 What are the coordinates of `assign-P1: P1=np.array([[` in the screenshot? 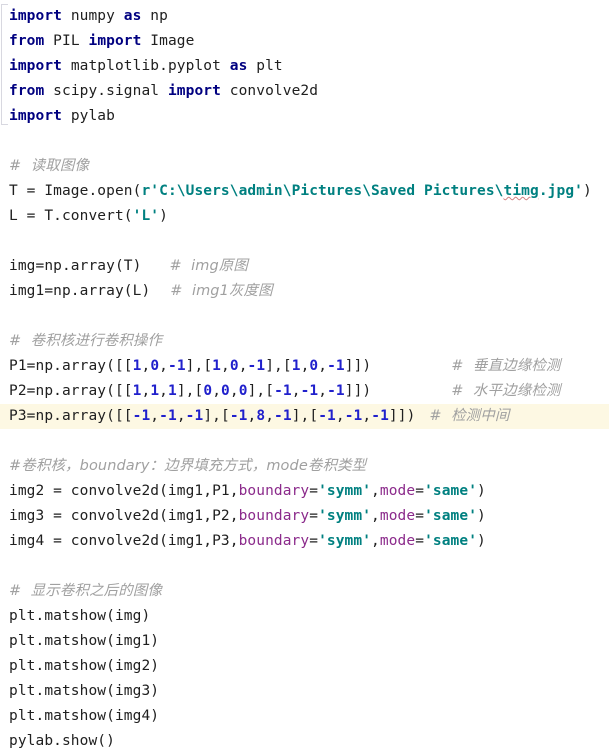 It's located at (71, 366).